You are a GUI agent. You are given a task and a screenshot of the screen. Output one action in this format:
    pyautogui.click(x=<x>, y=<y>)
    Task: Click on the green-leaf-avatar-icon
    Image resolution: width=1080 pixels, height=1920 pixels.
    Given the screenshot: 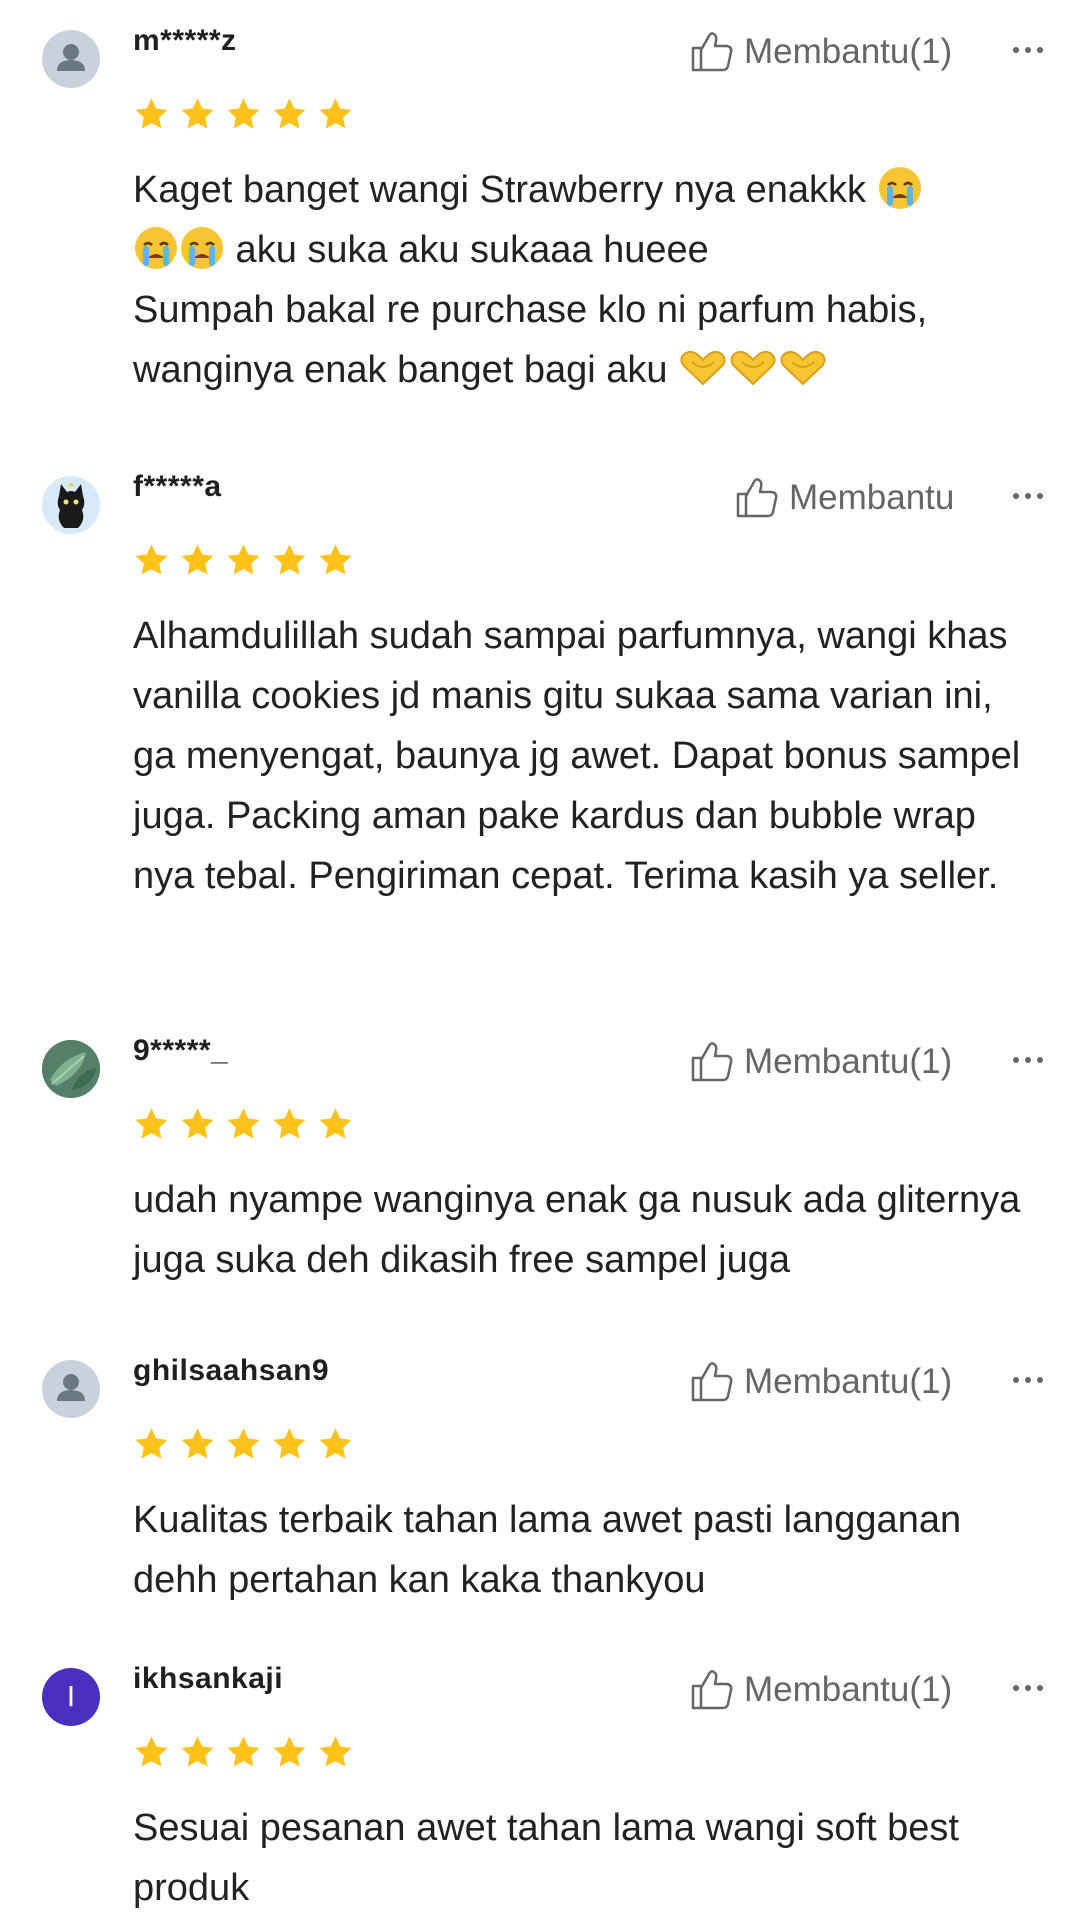 What is the action you would take?
    pyautogui.click(x=71, y=1069)
    